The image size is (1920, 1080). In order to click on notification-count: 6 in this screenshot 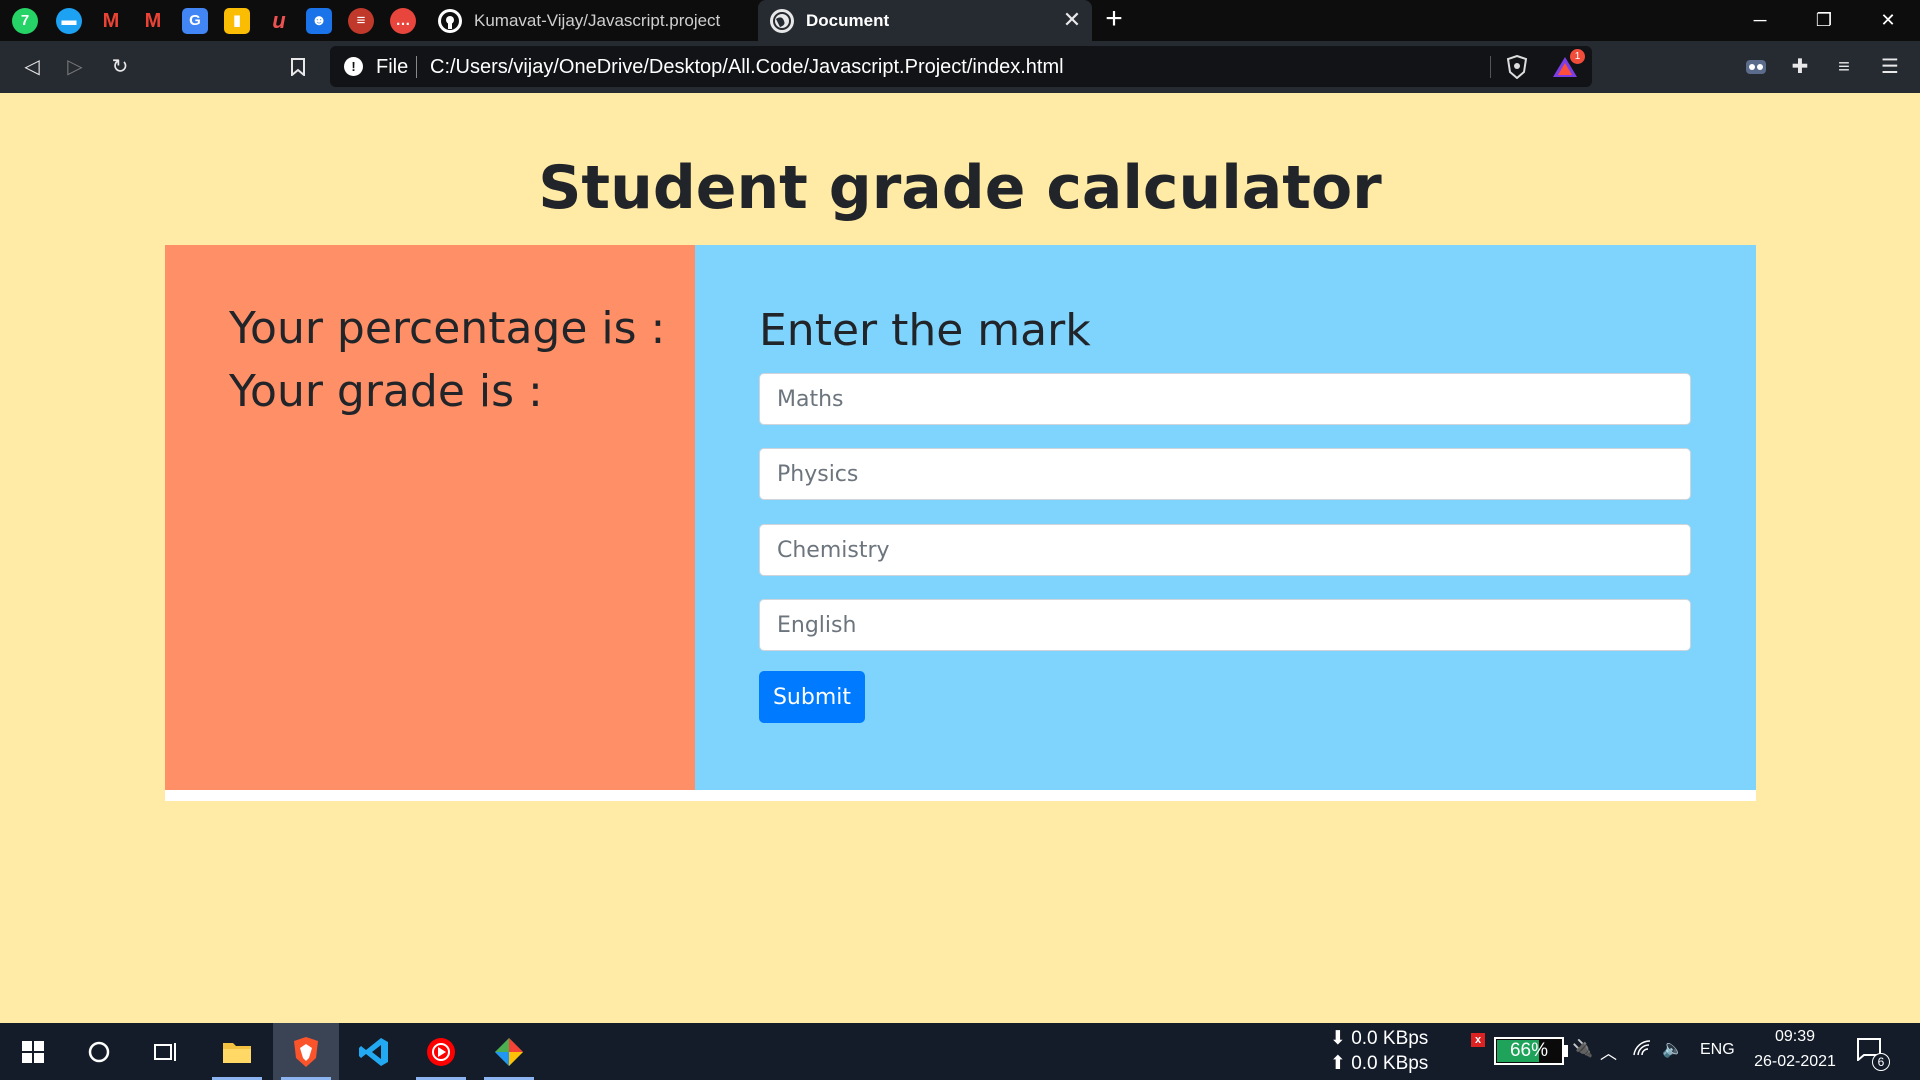, I will do `click(1881, 1062)`.